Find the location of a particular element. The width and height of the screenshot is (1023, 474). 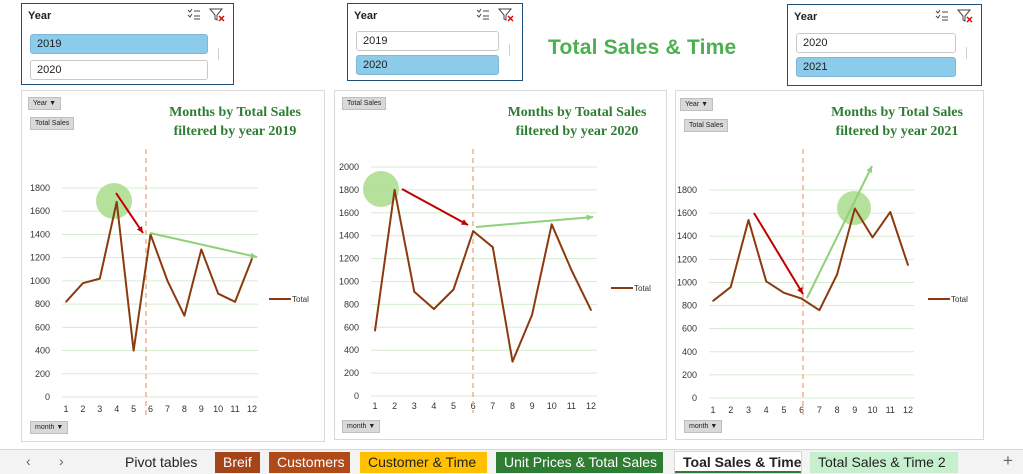

x-tick-label: 8 is located at coordinates (512, 406).